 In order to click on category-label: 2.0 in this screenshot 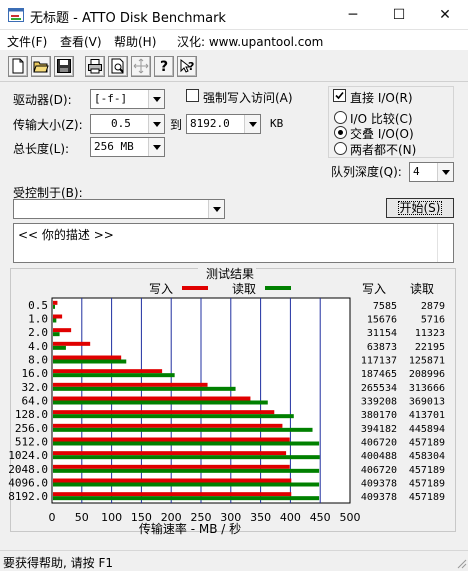, I will do `click(38, 332)`.